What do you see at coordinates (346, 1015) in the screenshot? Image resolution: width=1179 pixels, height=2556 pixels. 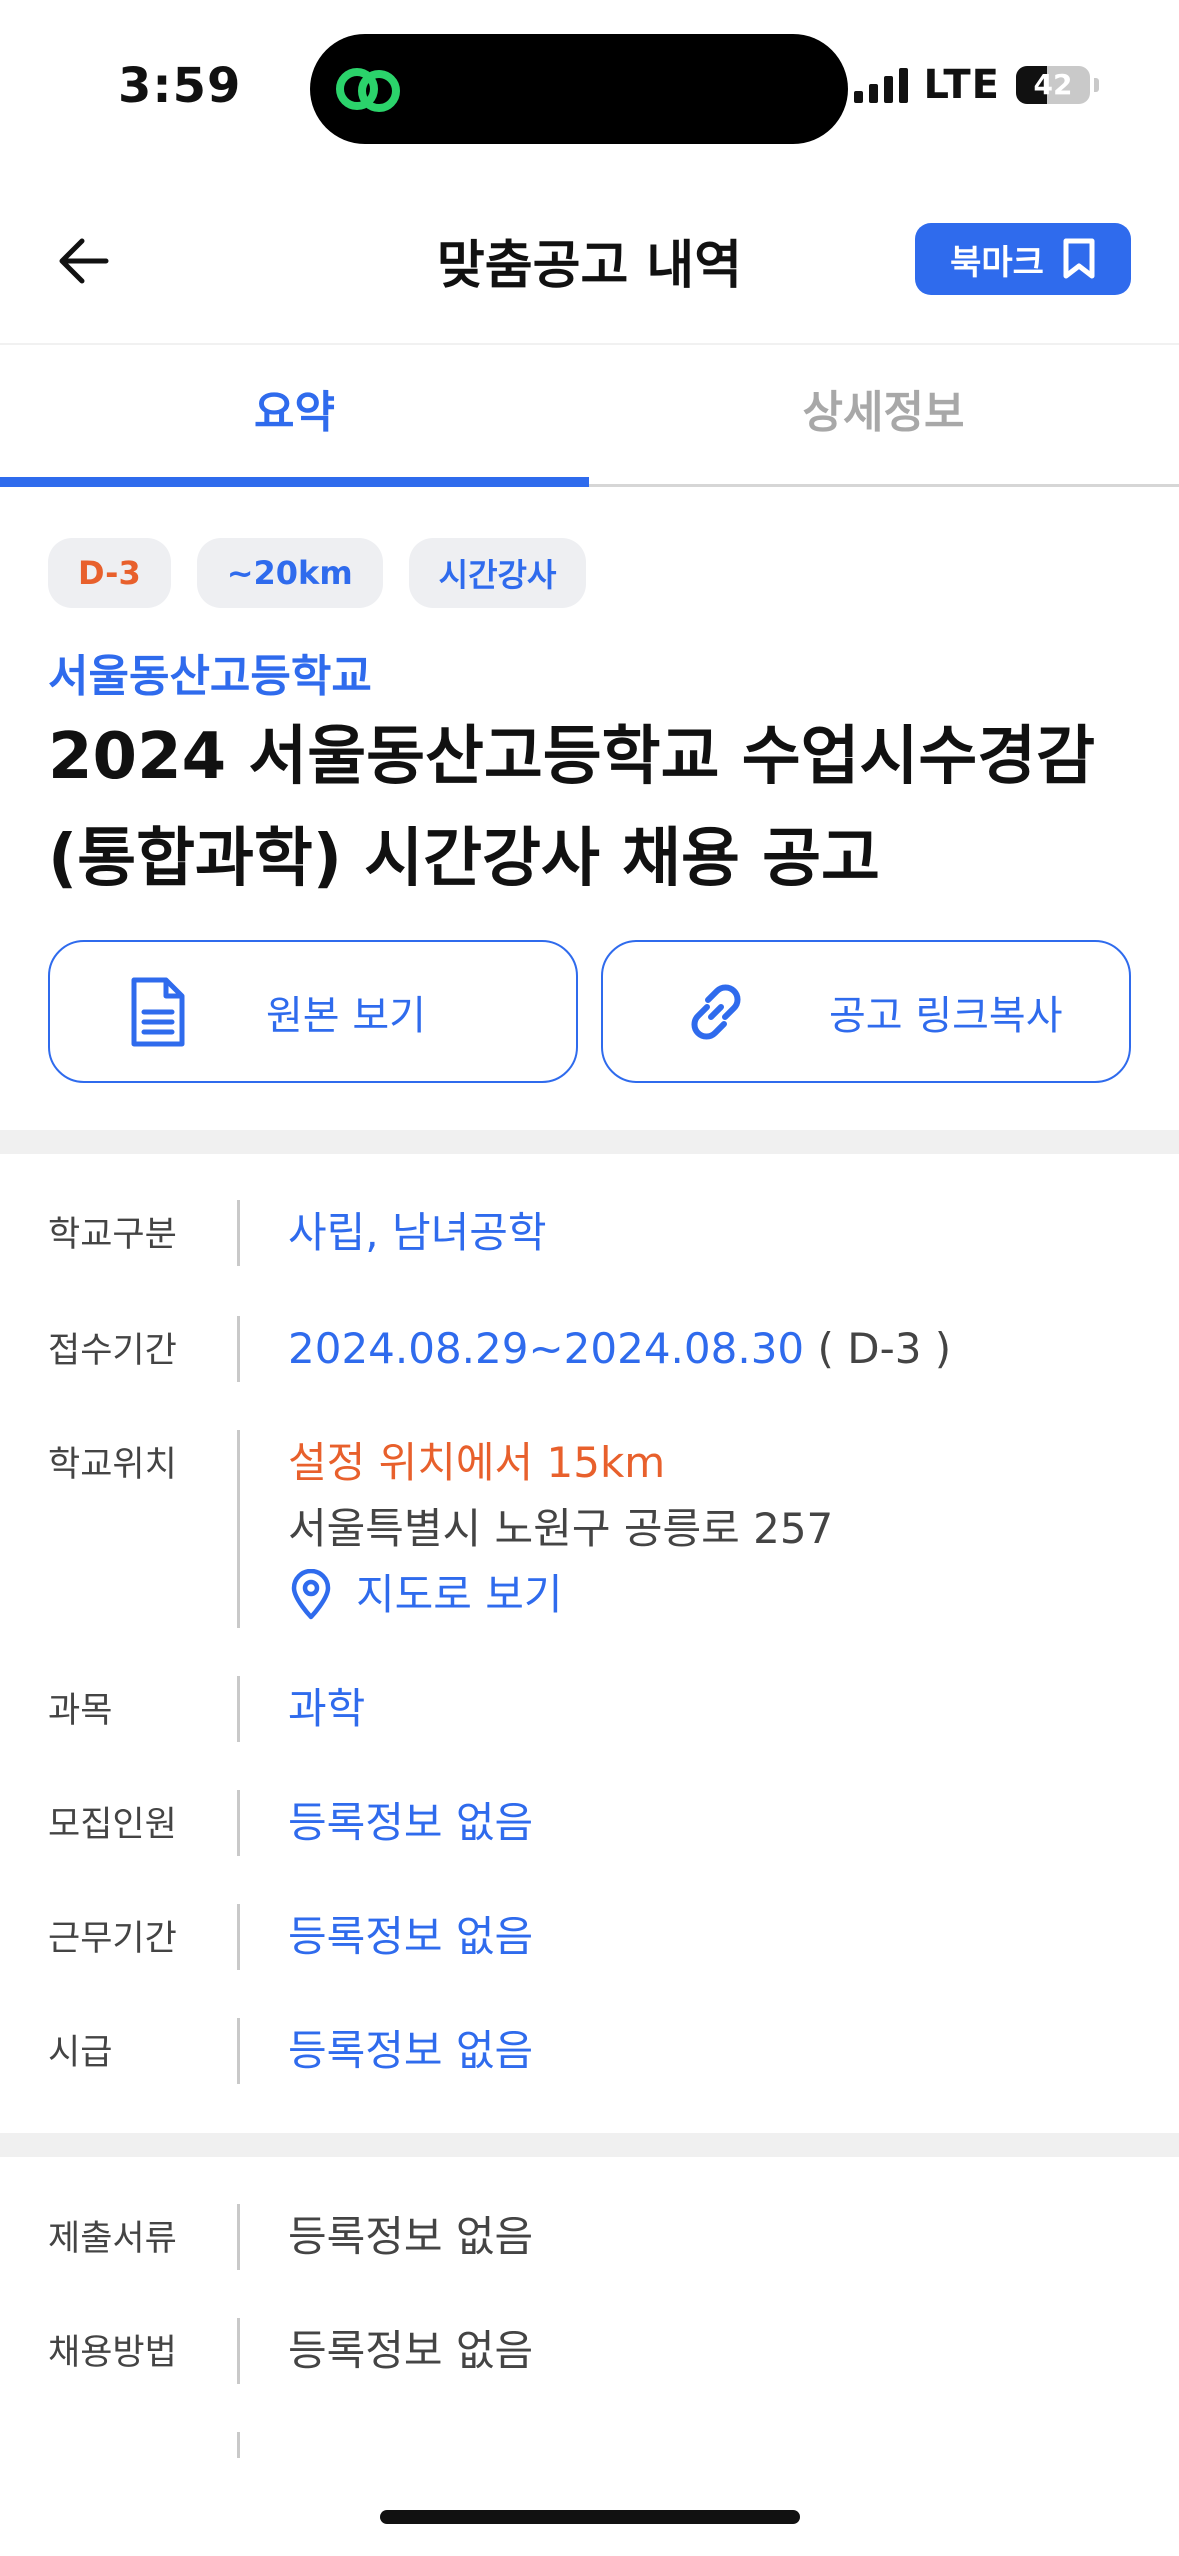 I see `view-original-label: 원본 보기` at bounding box center [346, 1015].